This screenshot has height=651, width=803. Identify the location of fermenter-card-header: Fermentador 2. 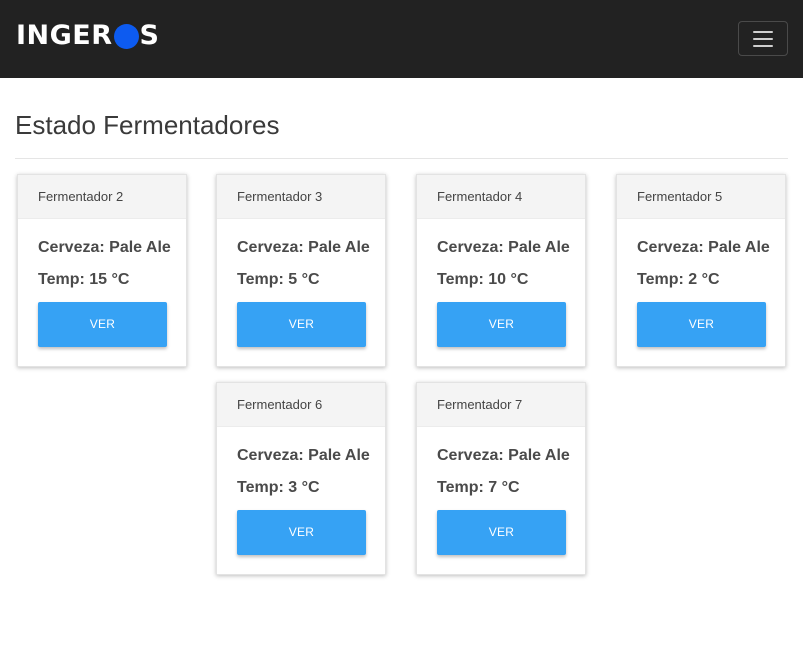
(102, 197).